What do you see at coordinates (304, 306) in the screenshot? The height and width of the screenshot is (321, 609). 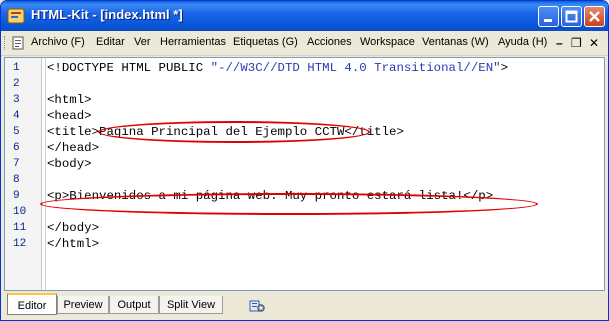 I see `view-tab-bar: Editor Preview Output Split View` at bounding box center [304, 306].